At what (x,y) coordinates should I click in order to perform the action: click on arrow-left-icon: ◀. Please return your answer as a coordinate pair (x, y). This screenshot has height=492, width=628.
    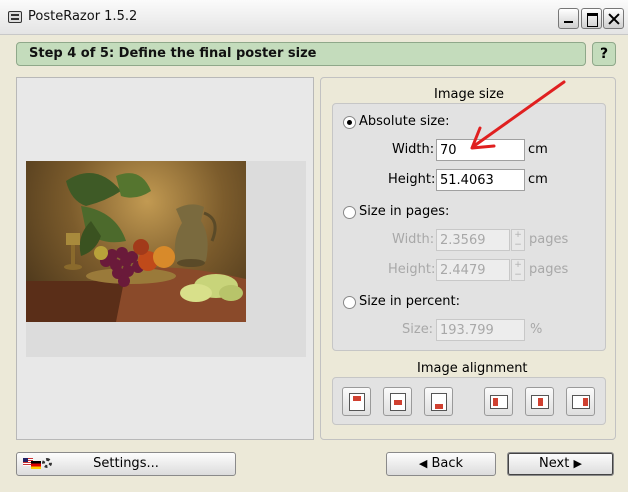
    Looking at the image, I should click on (423, 463).